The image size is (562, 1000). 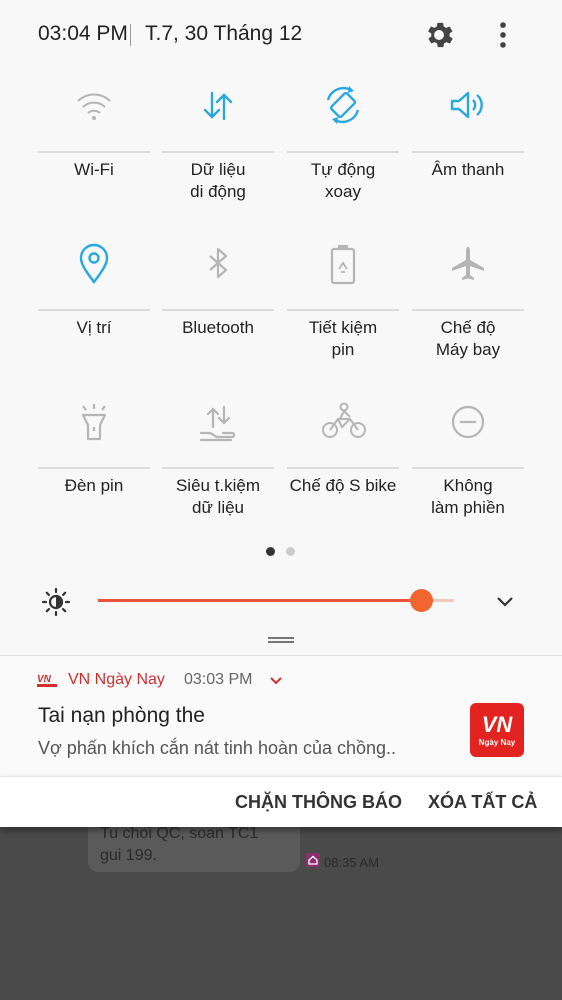 What do you see at coordinates (343, 265) in the screenshot?
I see `battery-saver-icon` at bounding box center [343, 265].